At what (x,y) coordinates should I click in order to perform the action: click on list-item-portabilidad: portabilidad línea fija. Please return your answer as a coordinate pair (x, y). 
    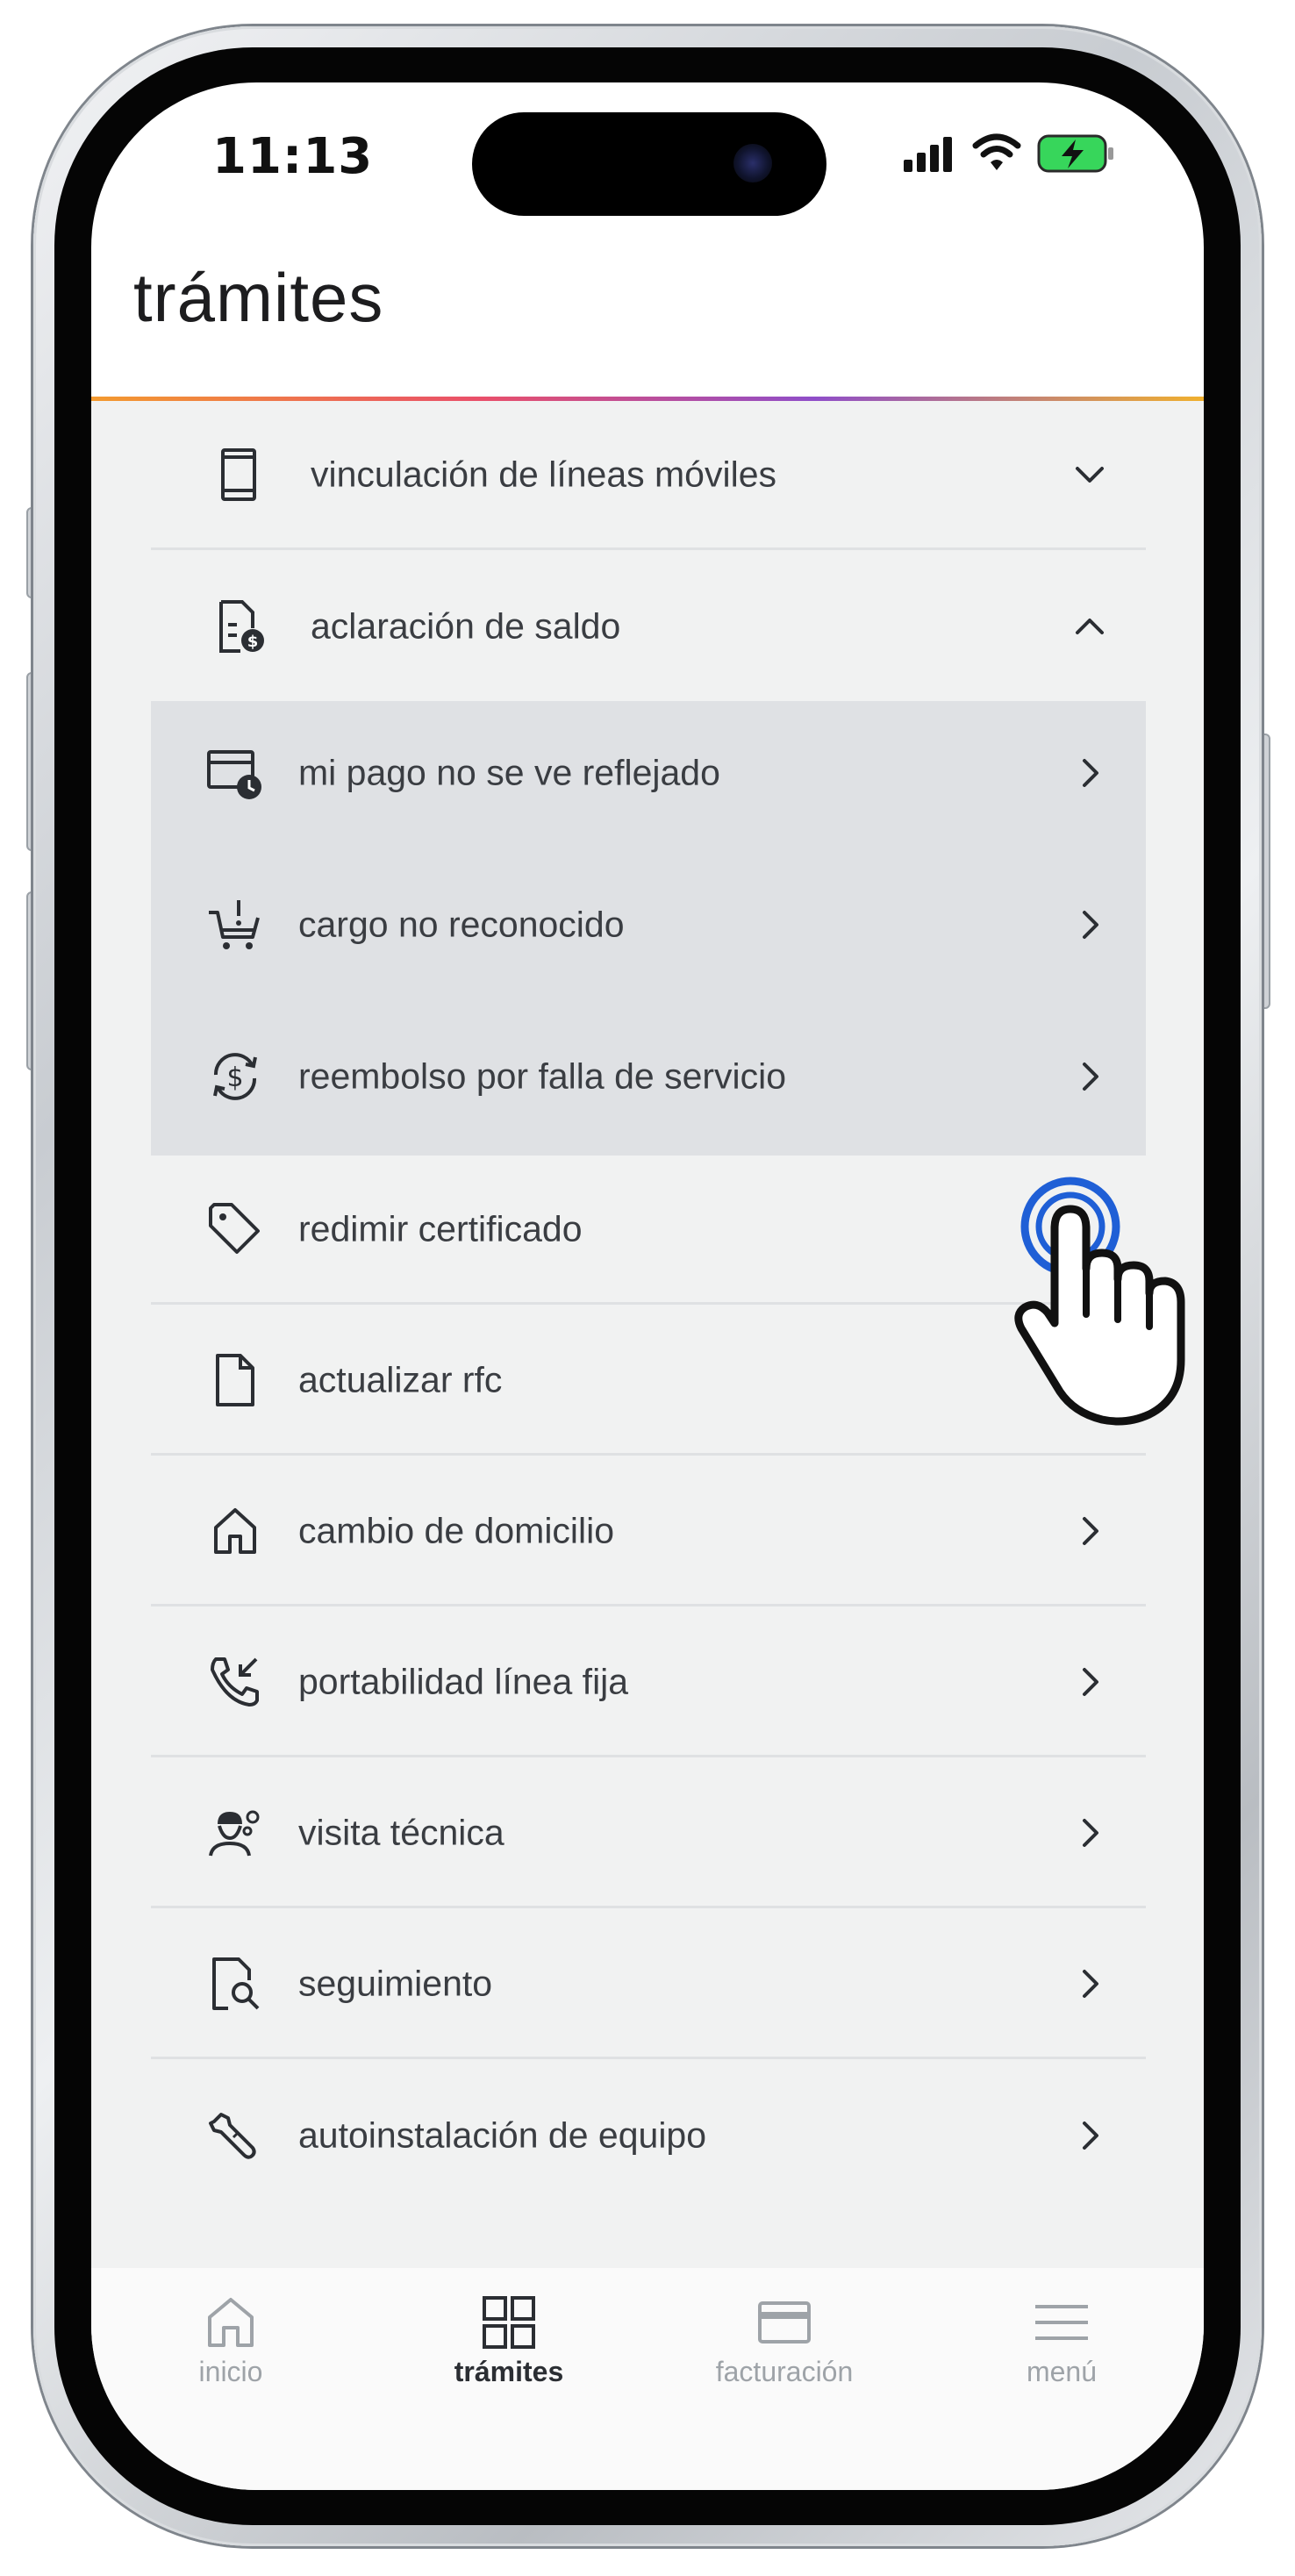
    Looking at the image, I should click on (648, 1682).